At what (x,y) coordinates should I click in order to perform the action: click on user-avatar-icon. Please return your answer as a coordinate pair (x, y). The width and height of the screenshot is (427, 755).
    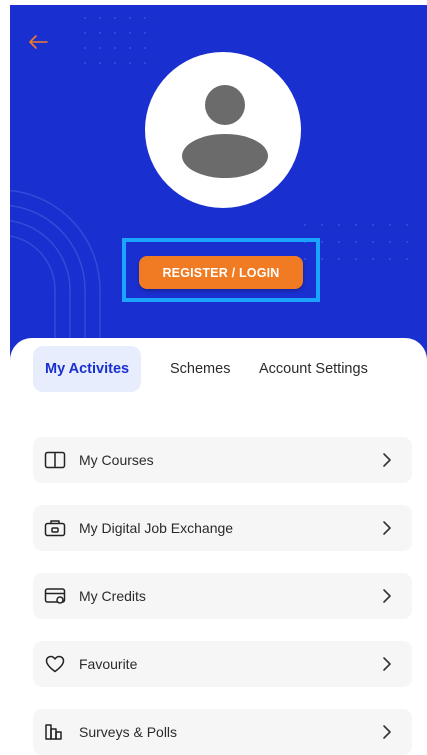
    Looking at the image, I should click on (225, 131).